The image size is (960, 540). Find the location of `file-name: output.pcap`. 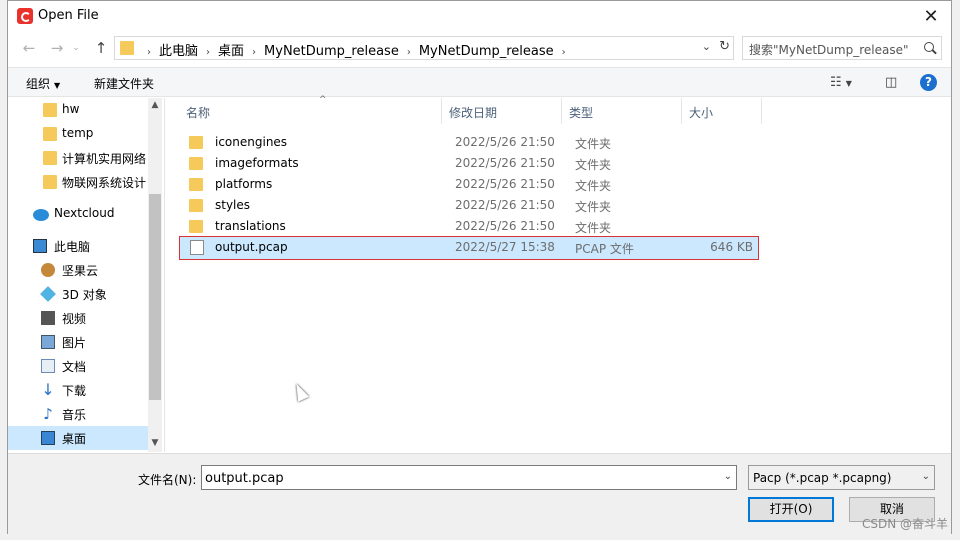

file-name: output.pcap is located at coordinates (251, 247).